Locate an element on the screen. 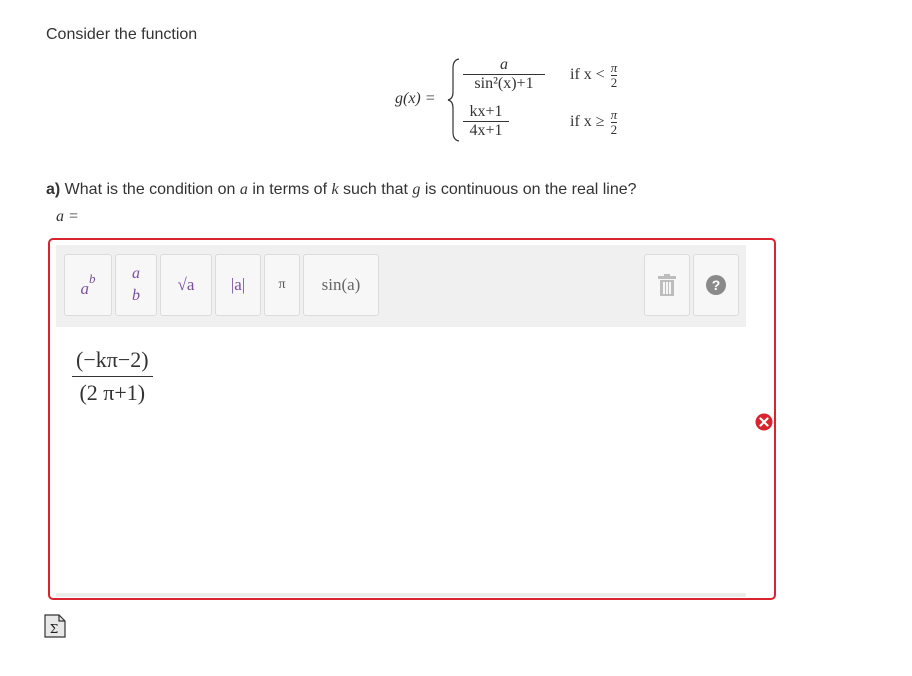 The width and height of the screenshot is (912, 676). fraction-den: b is located at coordinates (136, 295).